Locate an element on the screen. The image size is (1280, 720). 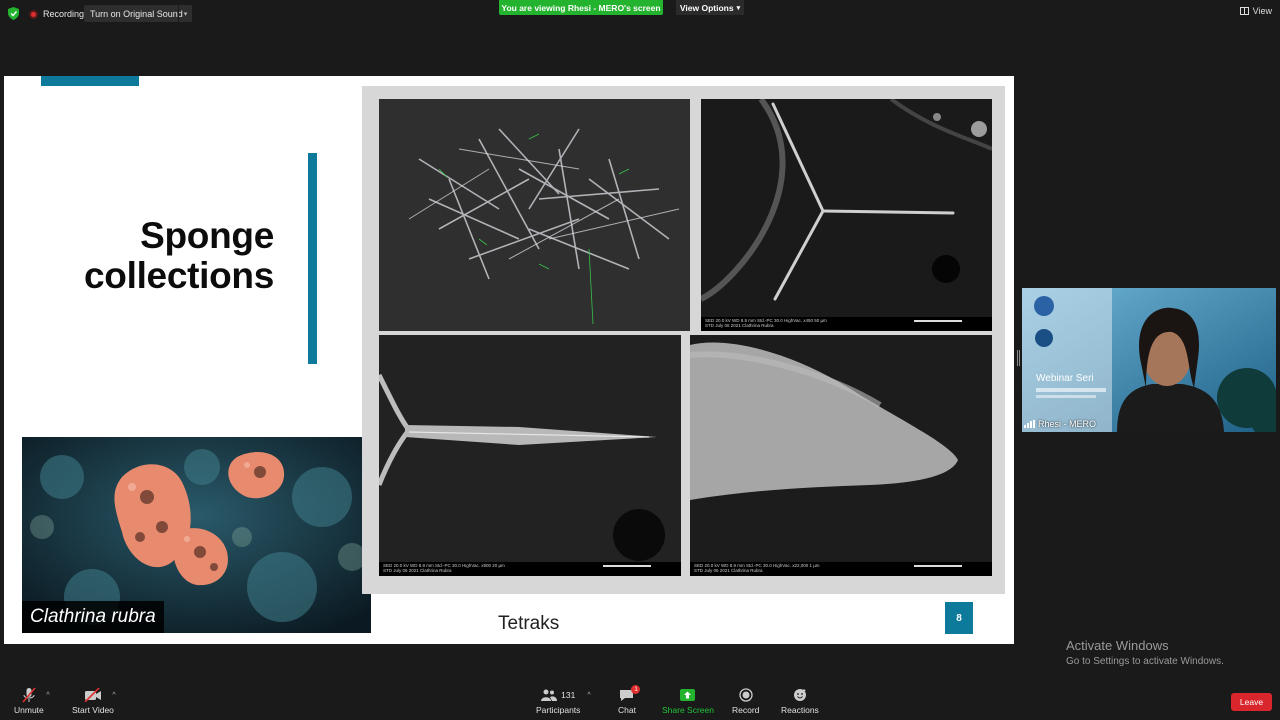
participants-count: 131 is located at coordinates (568, 695).